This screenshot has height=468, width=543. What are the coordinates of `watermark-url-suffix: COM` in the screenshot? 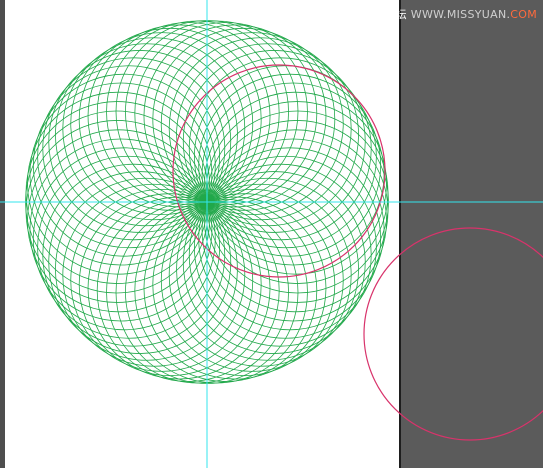 It's located at (523, 14).